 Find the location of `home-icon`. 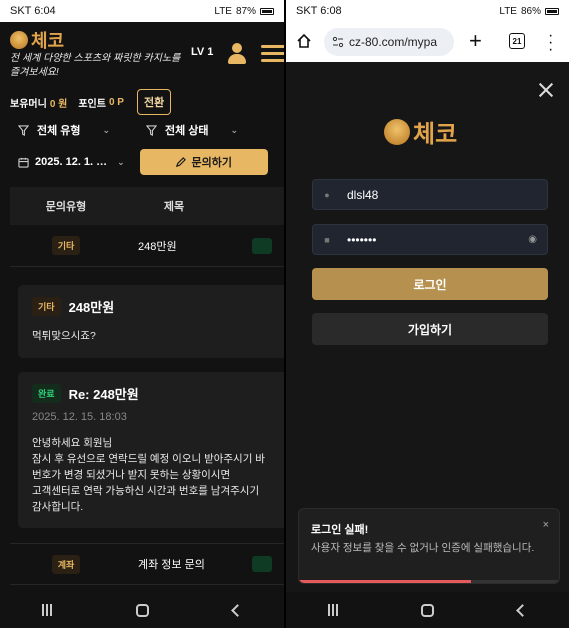

home-icon is located at coordinates (304, 41).